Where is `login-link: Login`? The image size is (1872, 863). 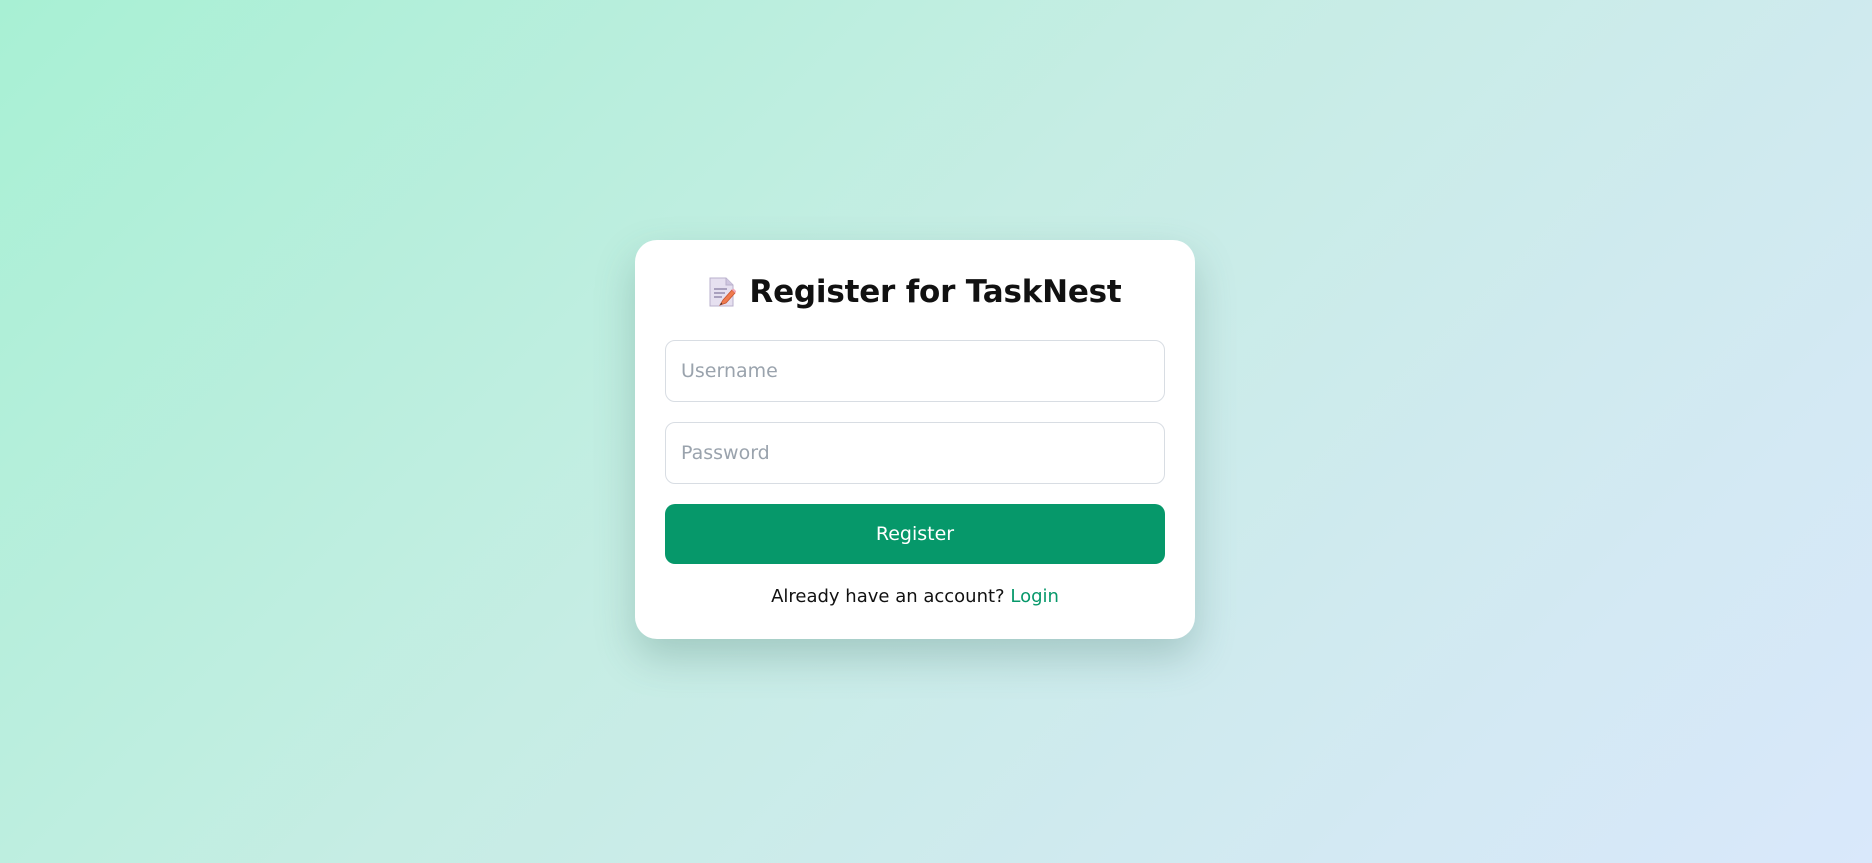
login-link: Login is located at coordinates (1034, 596).